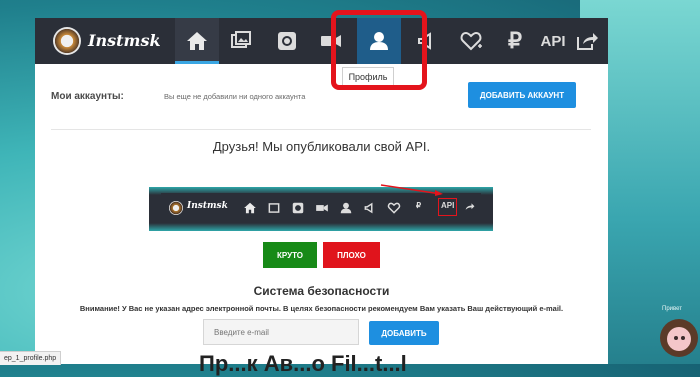 The image size is (700, 377). Describe the element at coordinates (522, 95) in the screenshot. I see `add-account-button: ДОБАВИТЬ АККАУНТ` at that location.